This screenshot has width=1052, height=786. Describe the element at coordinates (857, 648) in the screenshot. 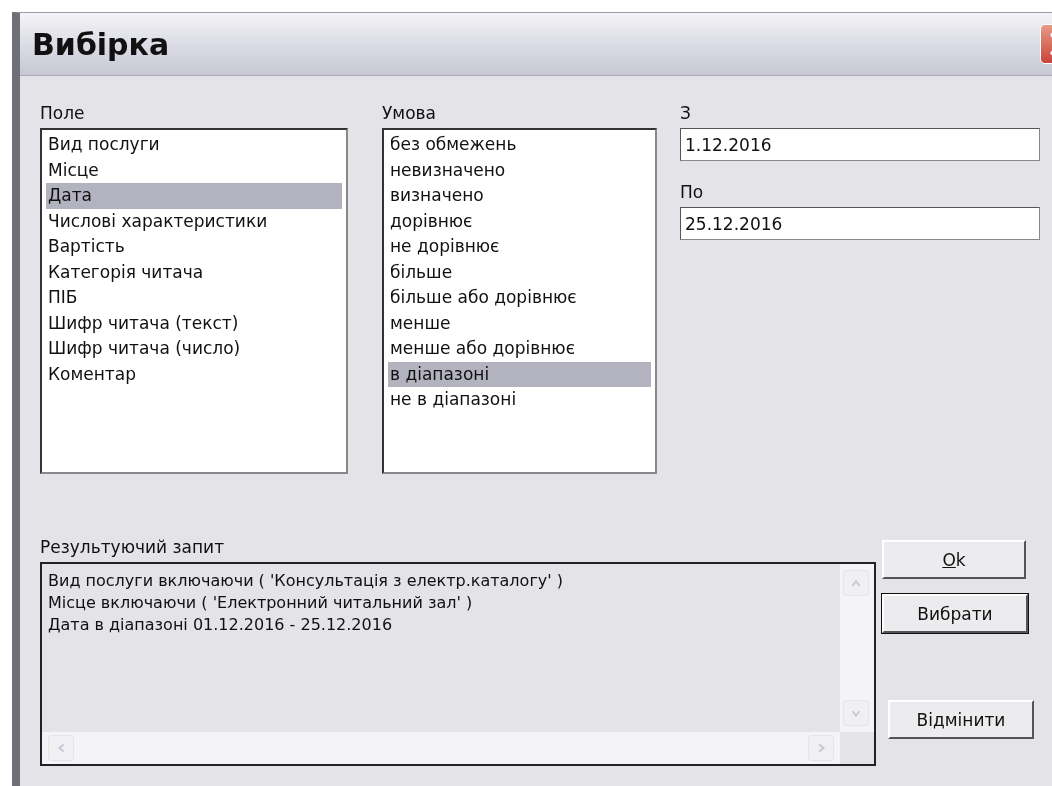

I see `vertical-scrollbar` at that location.